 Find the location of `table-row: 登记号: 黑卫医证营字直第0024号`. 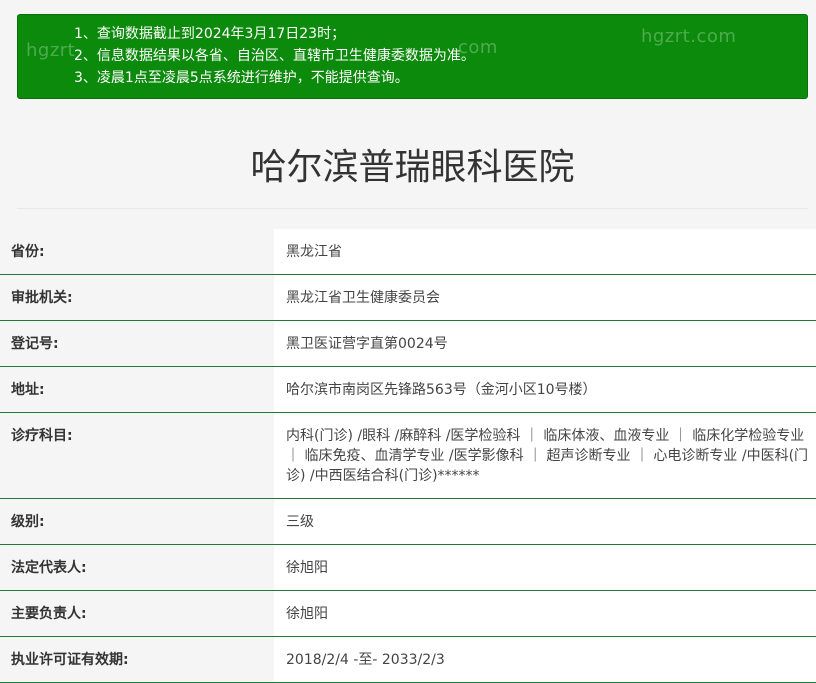

table-row: 登记号: 黑卫医证营字直第0024号 is located at coordinates (408, 343).